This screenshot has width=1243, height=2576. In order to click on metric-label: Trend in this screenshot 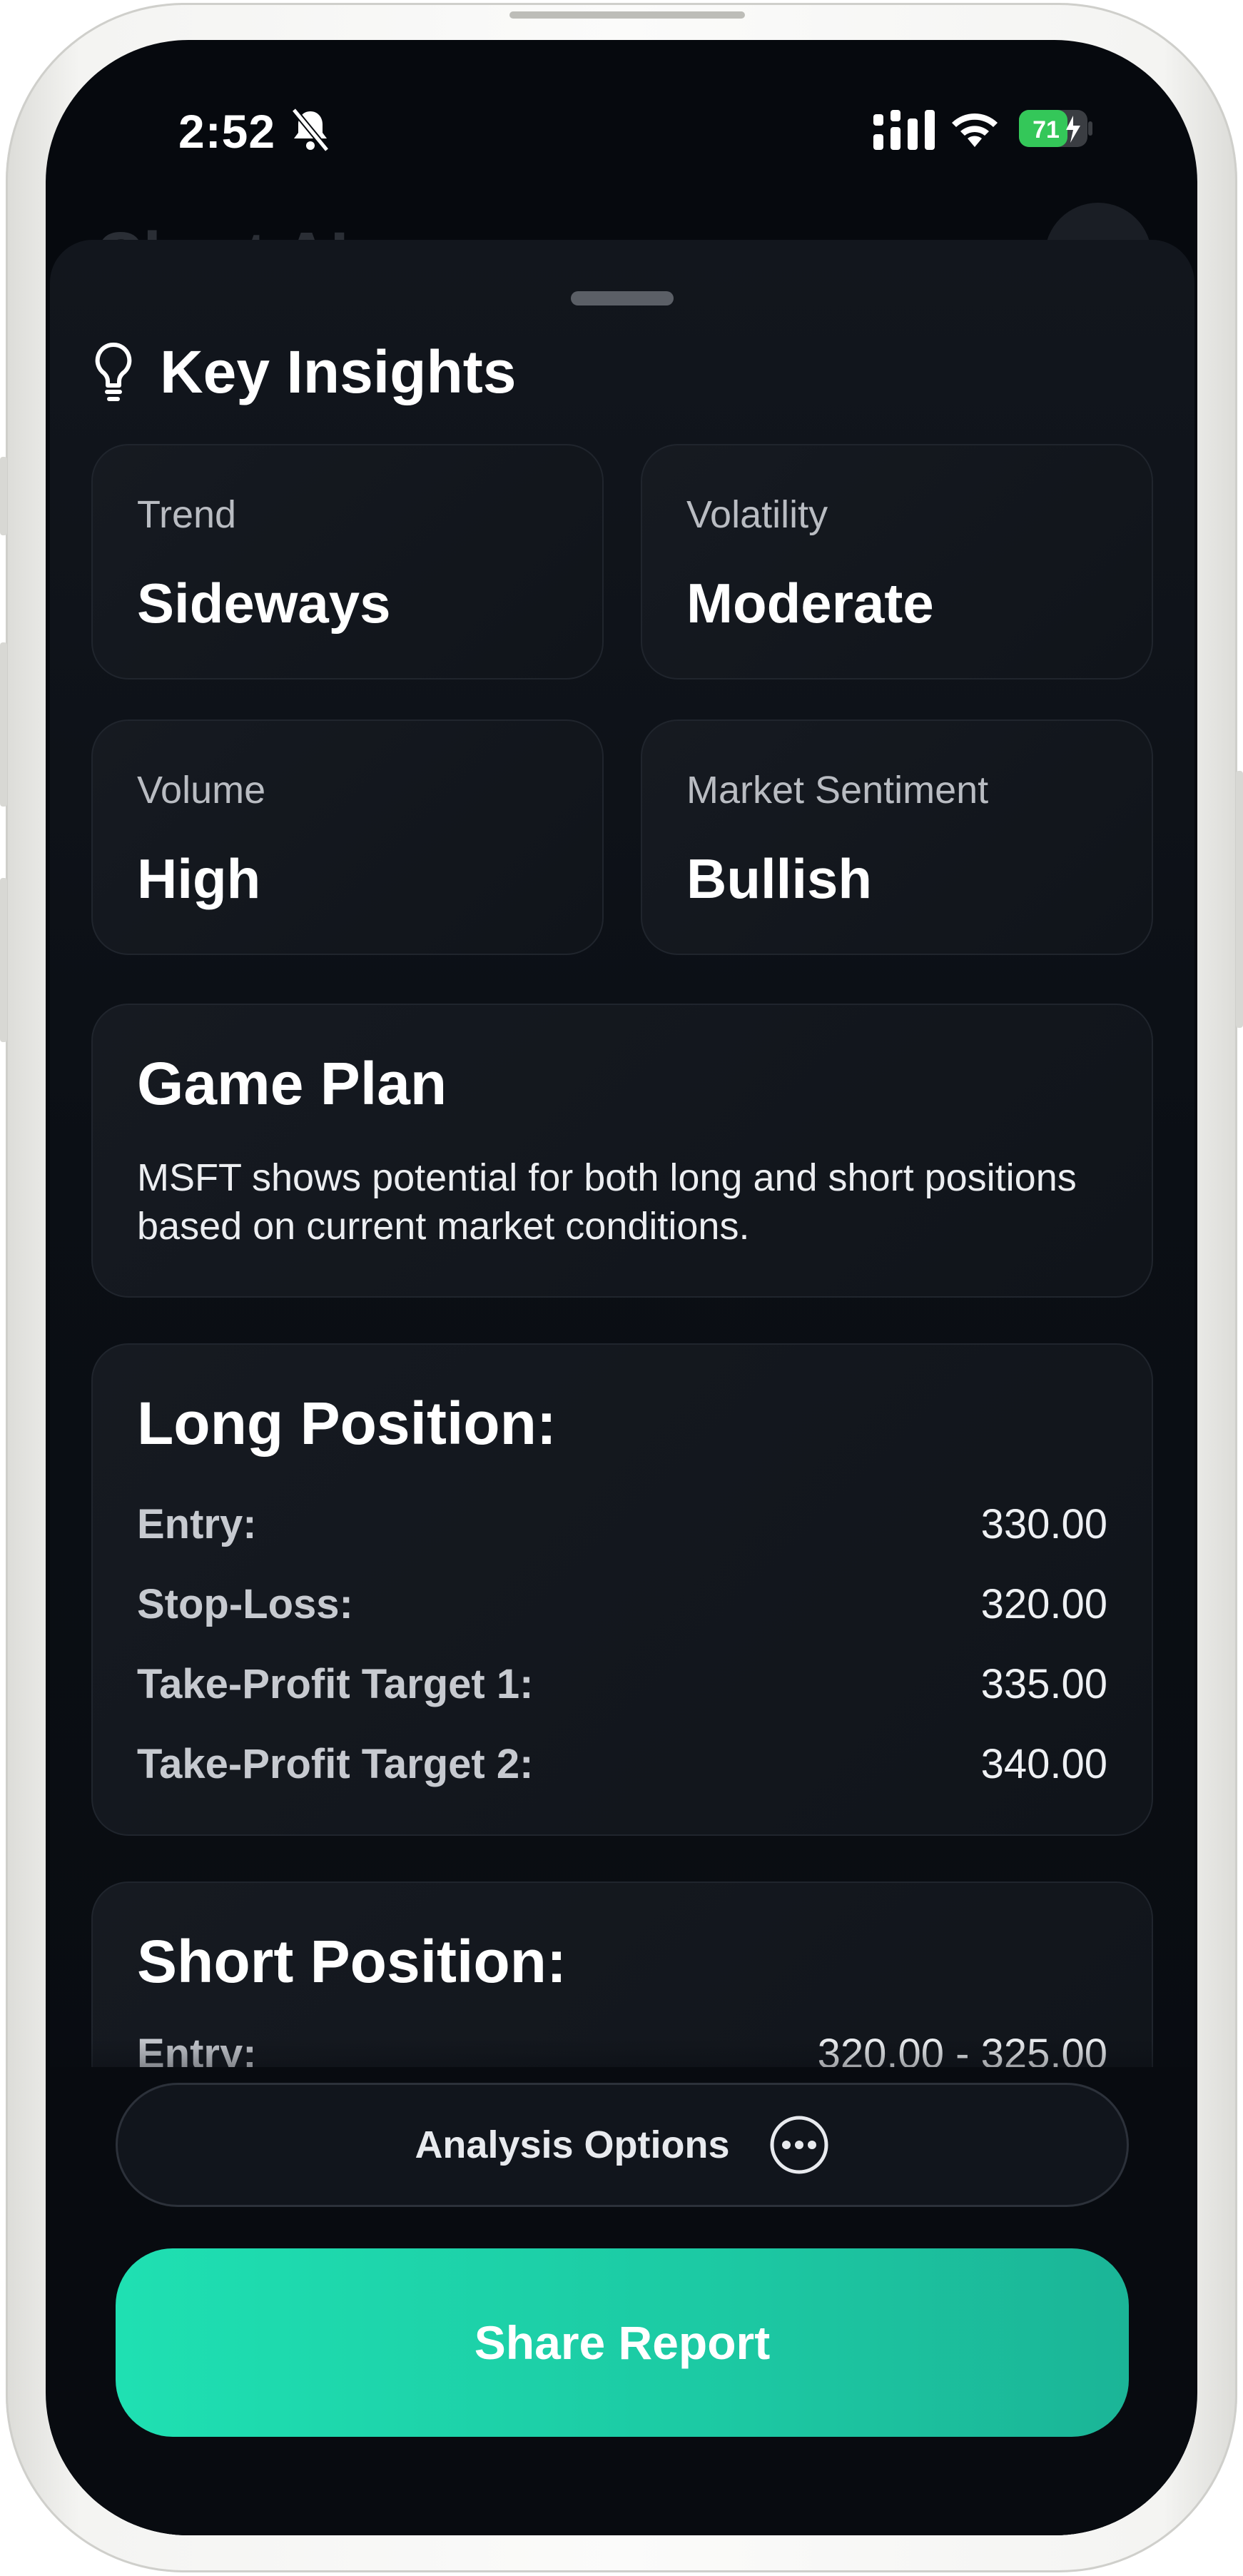, I will do `click(187, 514)`.